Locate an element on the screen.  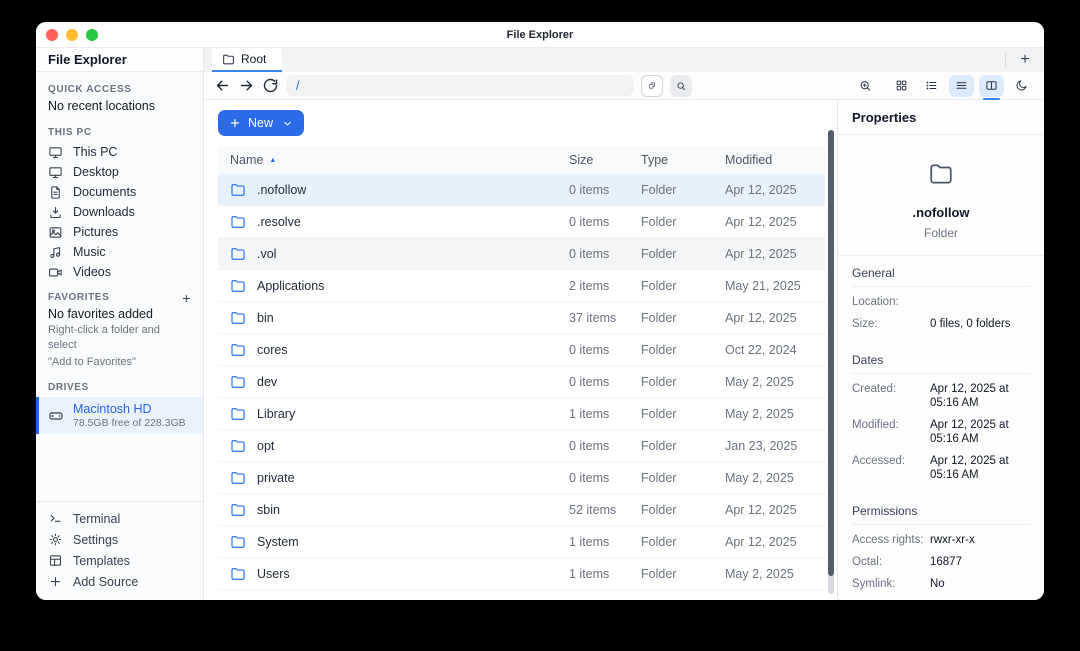
sidebar-item-templates: Templates is located at coordinates (119, 560).